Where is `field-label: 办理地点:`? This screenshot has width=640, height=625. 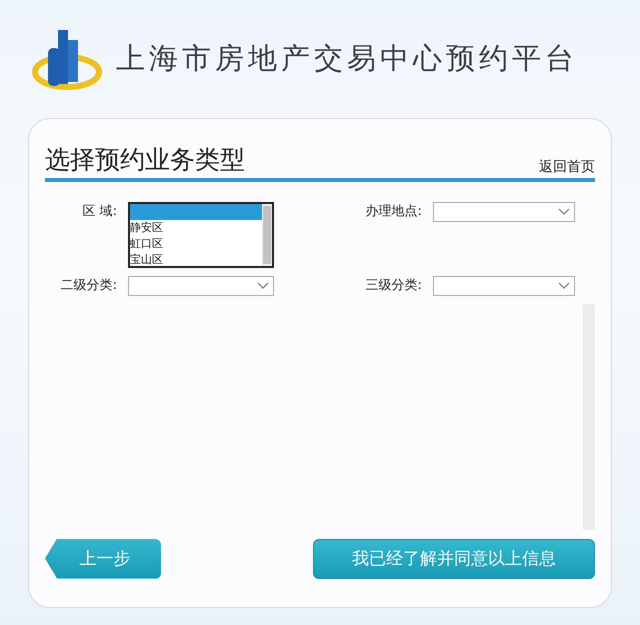
field-label: 办理地点: is located at coordinates (393, 212).